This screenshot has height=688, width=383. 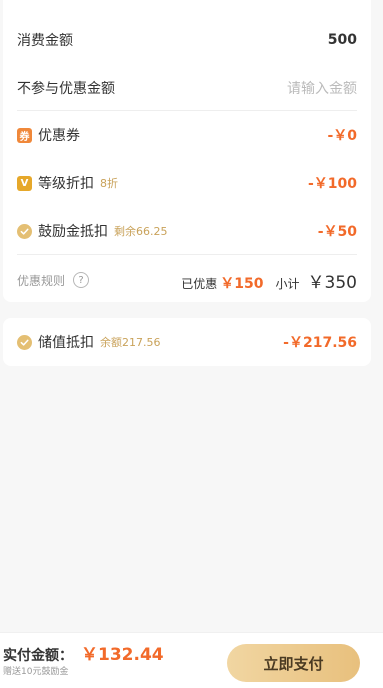 What do you see at coordinates (337, 232) in the screenshot?
I see `reward-deduction-amount: -￥50` at bounding box center [337, 232].